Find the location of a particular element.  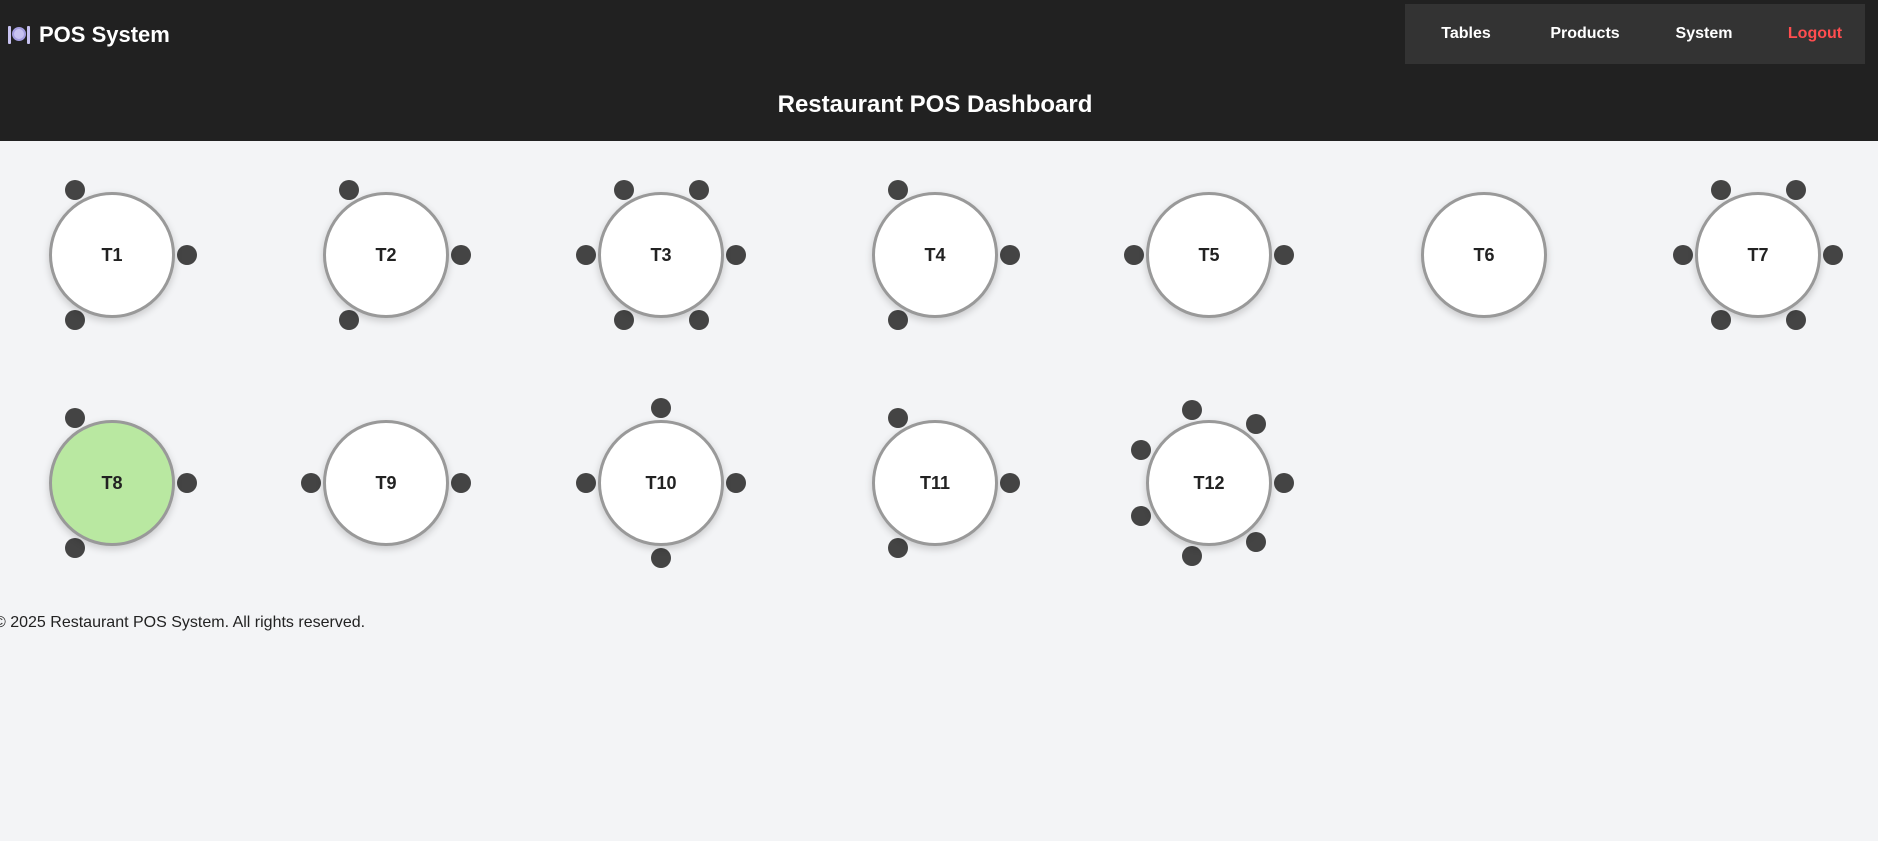

brand: POS System is located at coordinates (89, 35).